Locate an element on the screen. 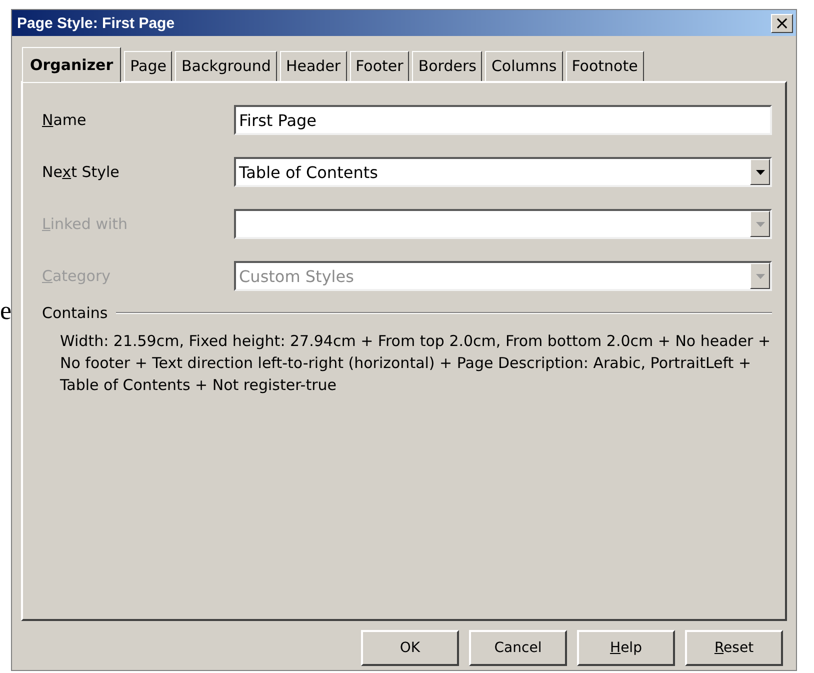  tab: Footer is located at coordinates (380, 66).